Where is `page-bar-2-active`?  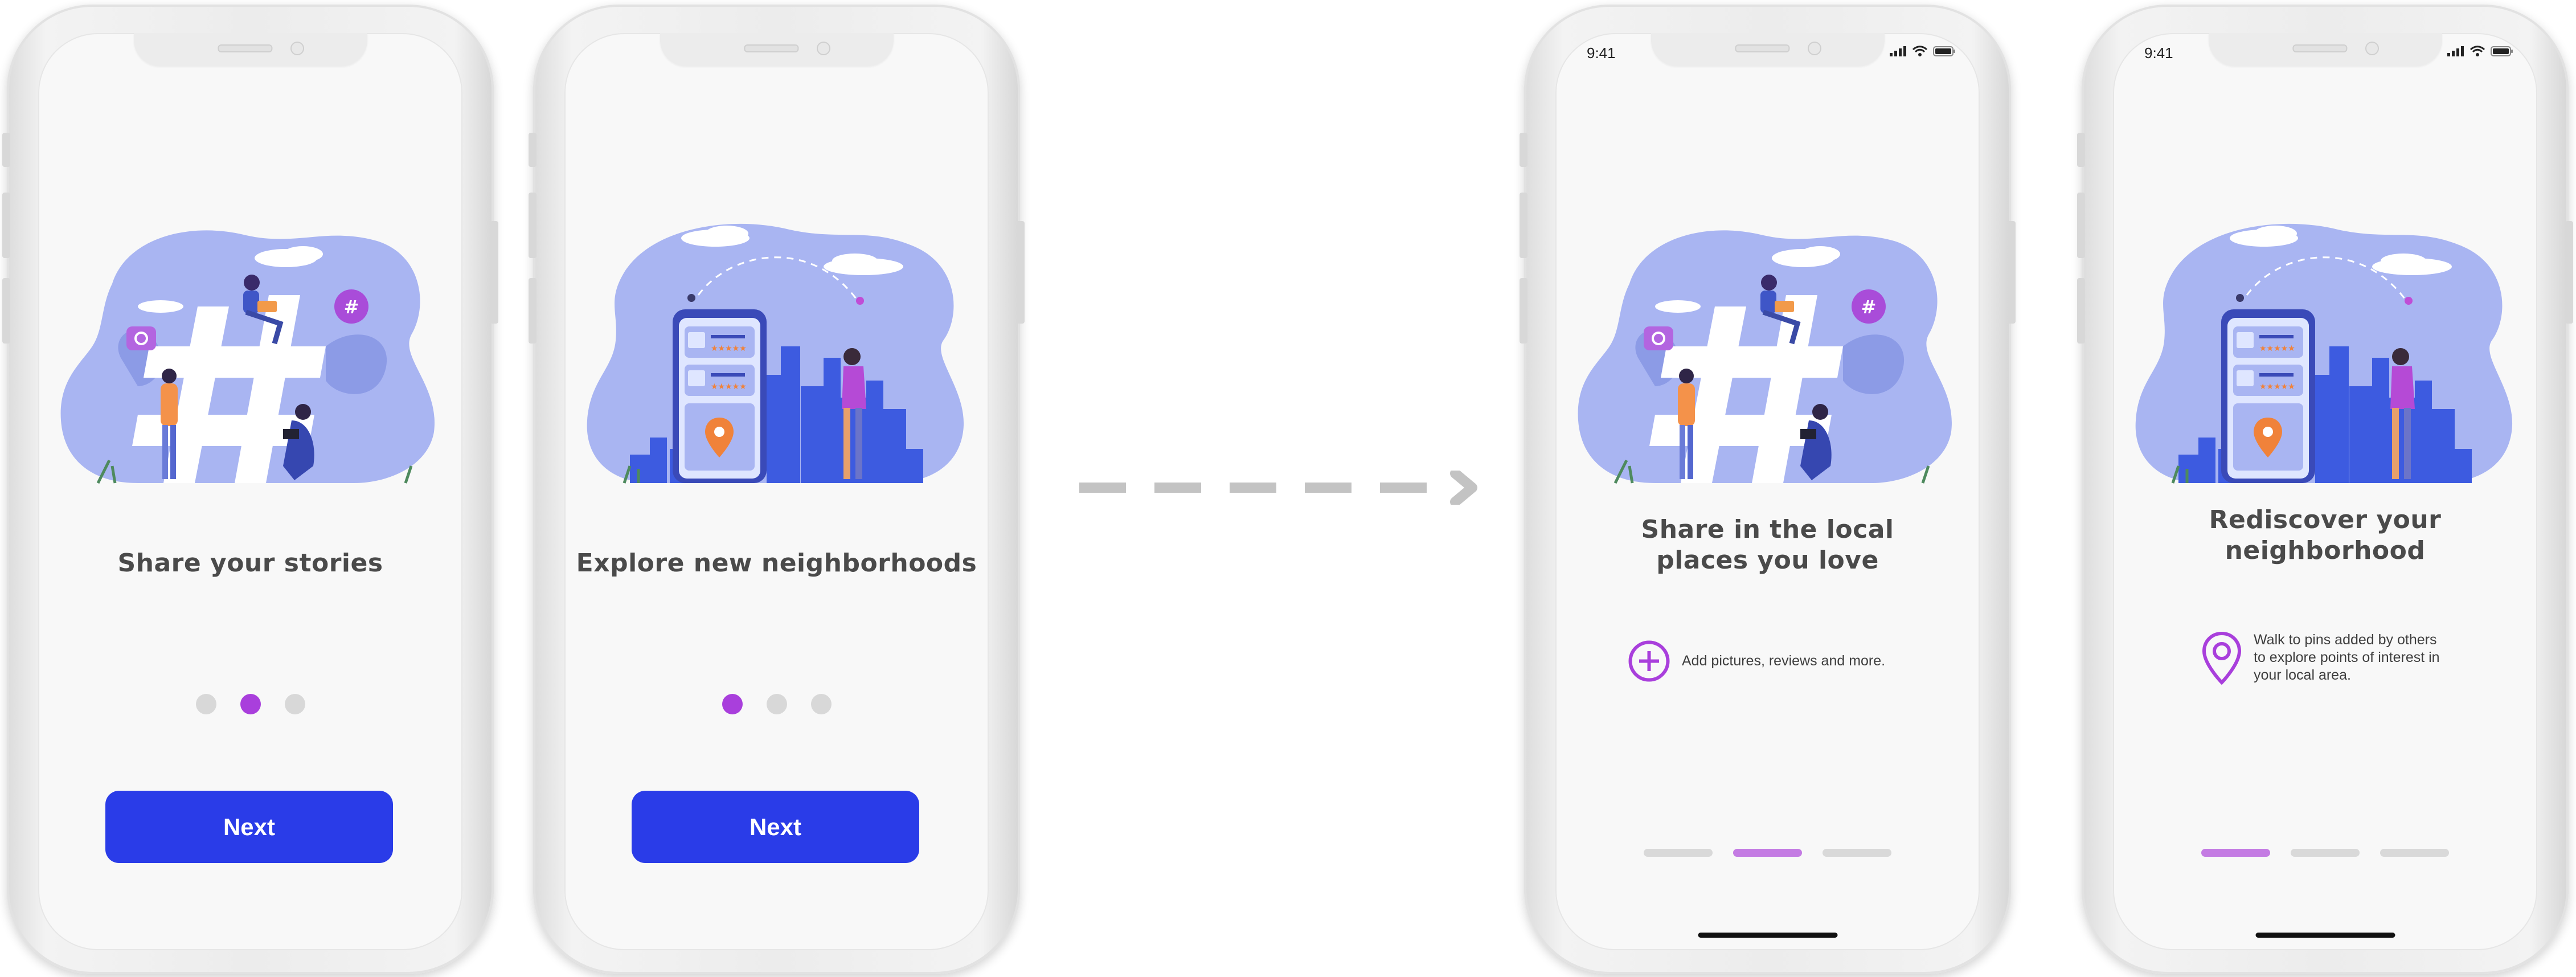 page-bar-2-active is located at coordinates (1767, 853).